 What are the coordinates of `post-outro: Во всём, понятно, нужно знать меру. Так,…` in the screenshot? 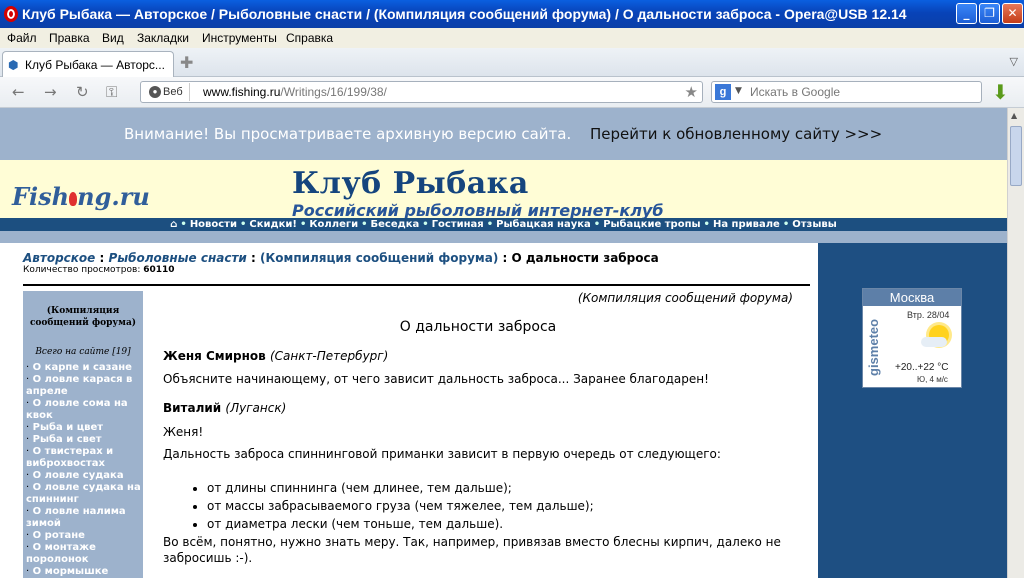 It's located at (472, 542).